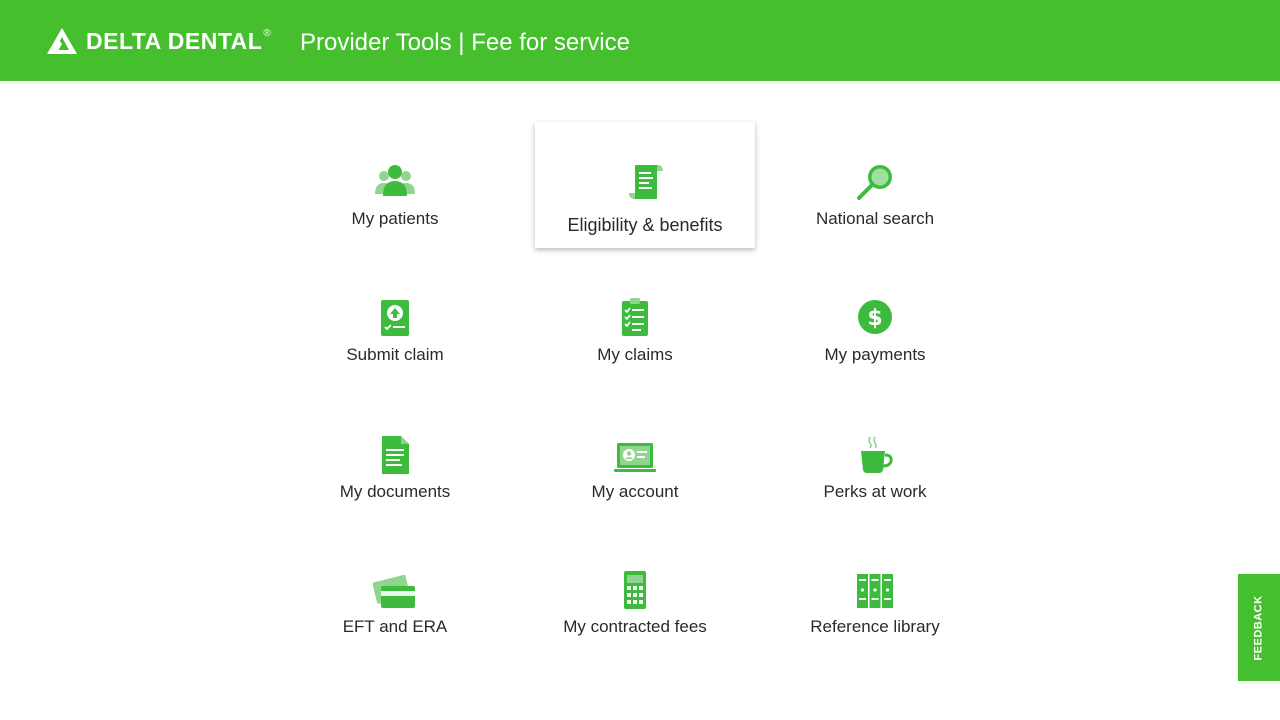 Image resolution: width=1280 pixels, height=720 pixels. Describe the element at coordinates (875, 491) in the screenshot. I see `tile-label: Perks at work` at that location.